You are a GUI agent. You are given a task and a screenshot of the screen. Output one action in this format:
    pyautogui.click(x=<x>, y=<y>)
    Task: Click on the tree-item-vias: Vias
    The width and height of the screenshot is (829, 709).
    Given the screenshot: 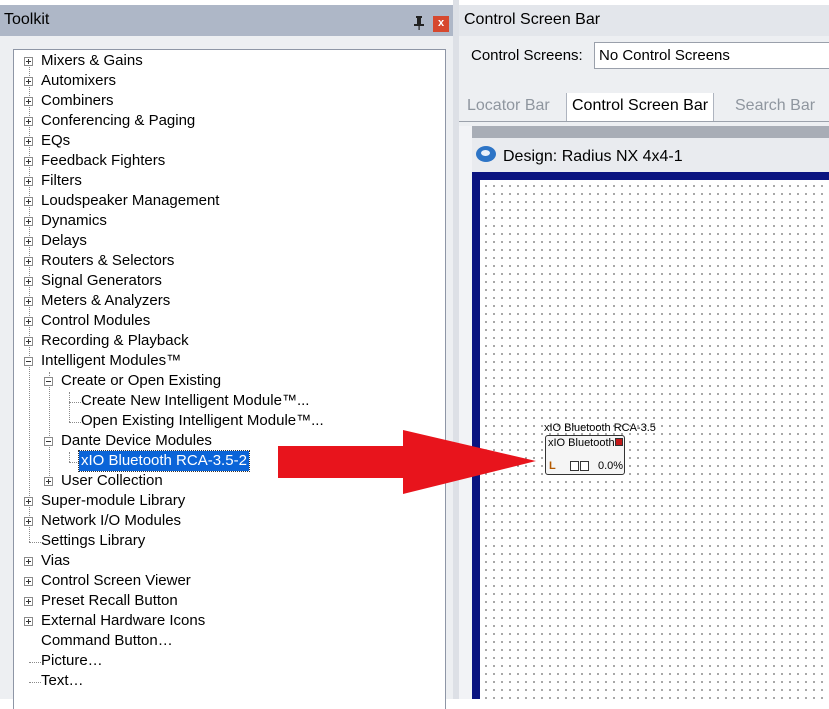 What is the action you would take?
    pyautogui.click(x=55, y=561)
    